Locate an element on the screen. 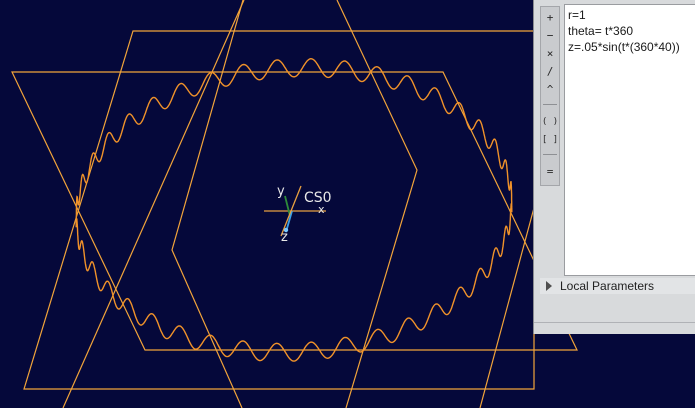 The width and height of the screenshot is (695, 408). divide-button: / is located at coordinates (550, 72).